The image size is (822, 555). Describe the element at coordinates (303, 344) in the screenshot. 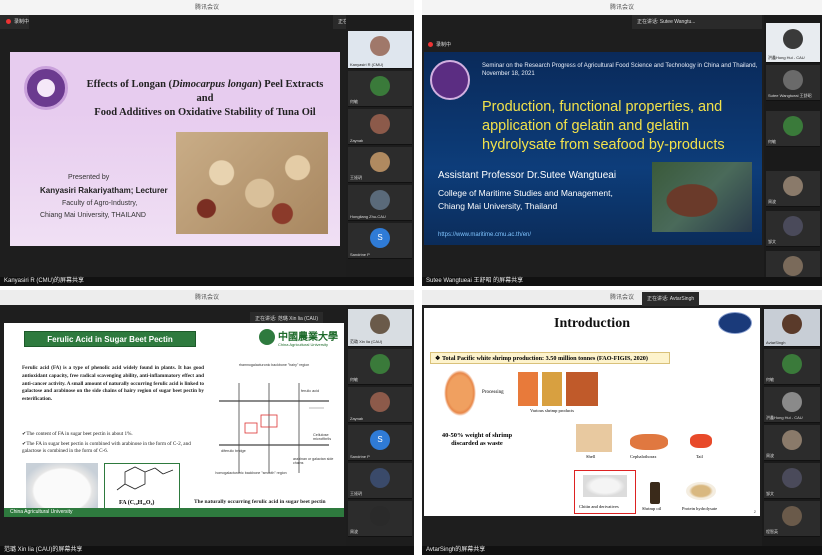

I see `cau-logo-text-en: China Agricultural University` at that location.